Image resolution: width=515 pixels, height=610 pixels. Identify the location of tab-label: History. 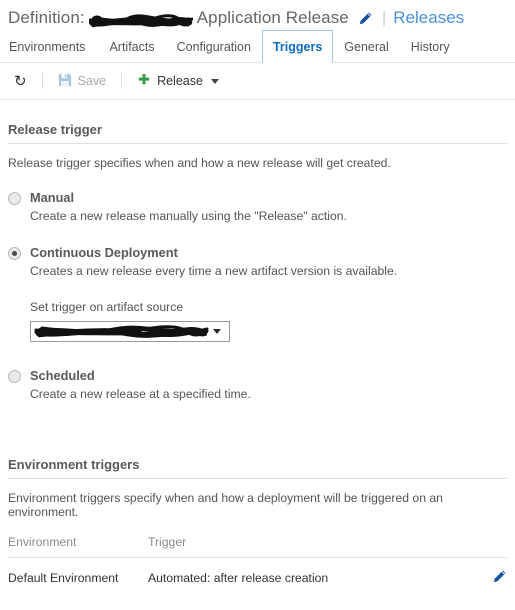
(430, 47).